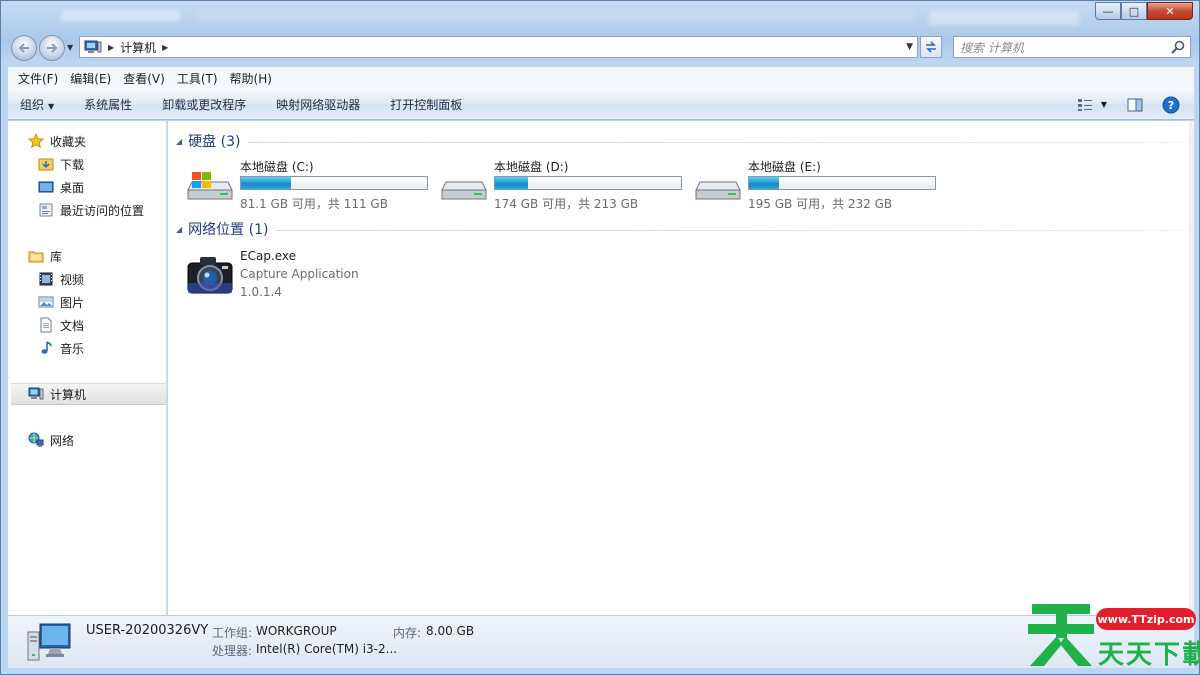 The height and width of the screenshot is (675, 1200). Describe the element at coordinates (1072, 47) in the screenshot. I see `search-box: 搜索 计算机` at that location.